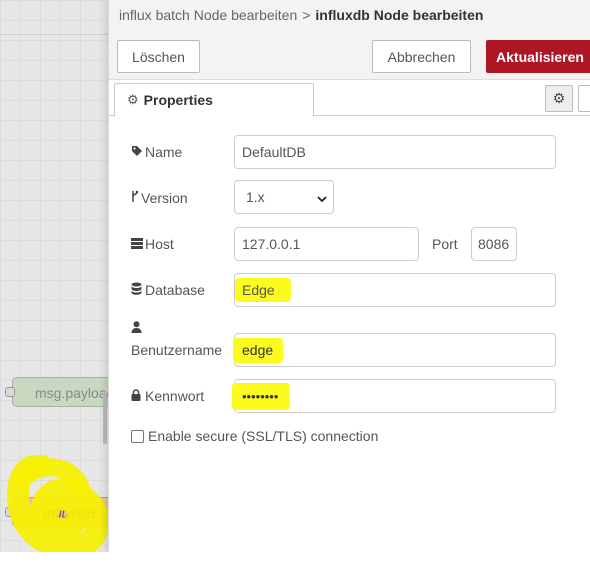 The height and width of the screenshot is (568, 590). What do you see at coordinates (159, 244) in the screenshot?
I see `host-label-text: Host` at bounding box center [159, 244].